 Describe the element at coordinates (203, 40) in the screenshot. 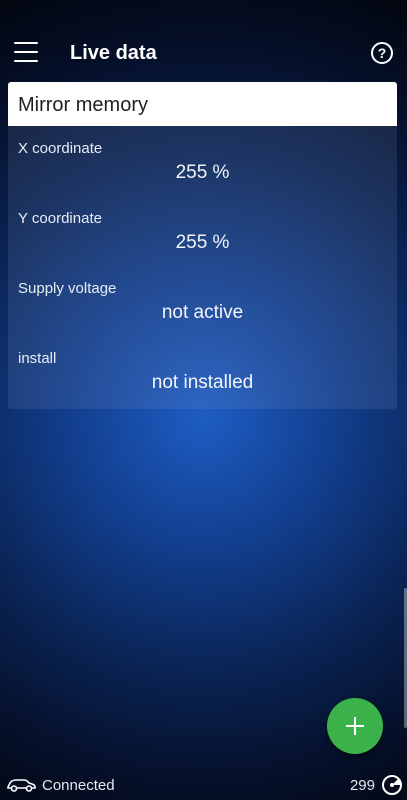

I see `top-app-bar: Live data ?` at that location.